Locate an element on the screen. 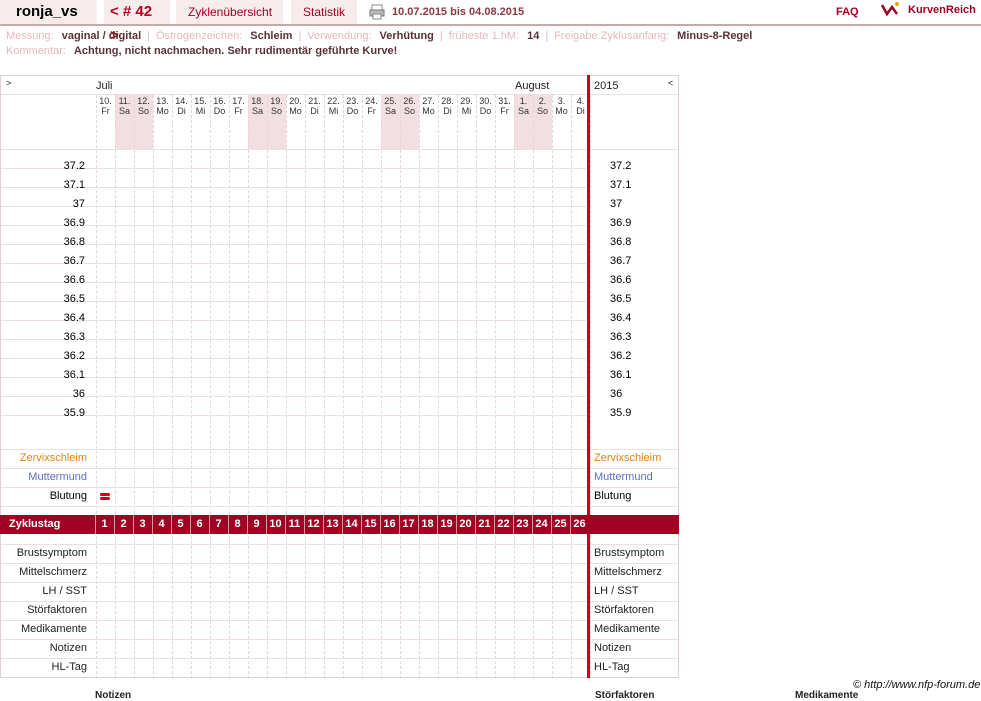  tab-statistics: Statistik is located at coordinates (324, 12).